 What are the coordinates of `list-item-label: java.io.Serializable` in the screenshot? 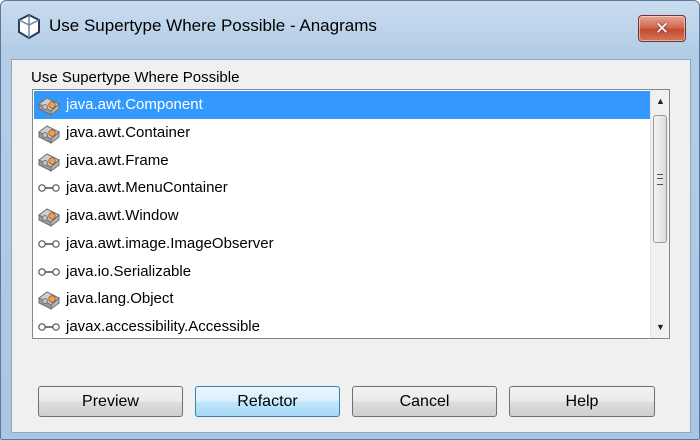 It's located at (129, 271).